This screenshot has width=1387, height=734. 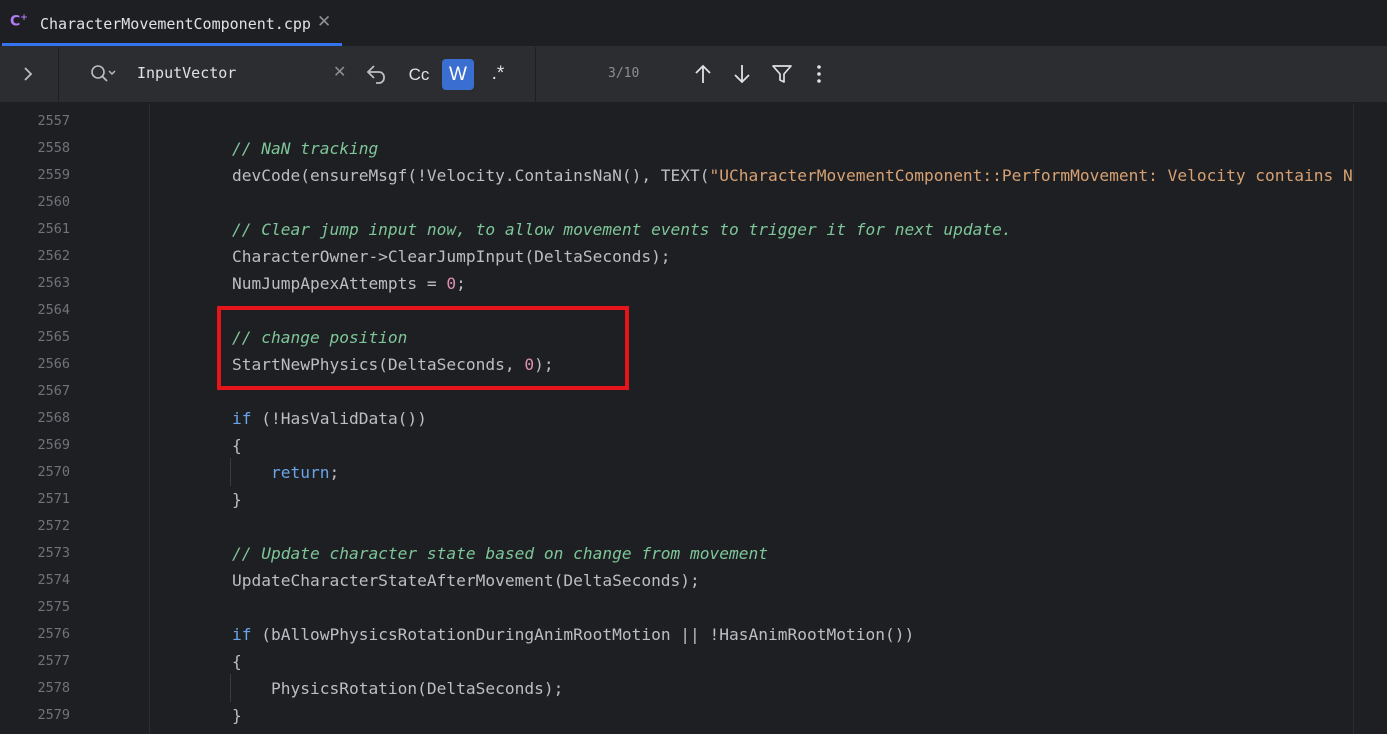 What do you see at coordinates (1370, 418) in the screenshot?
I see `vertical-scrollbar` at bounding box center [1370, 418].